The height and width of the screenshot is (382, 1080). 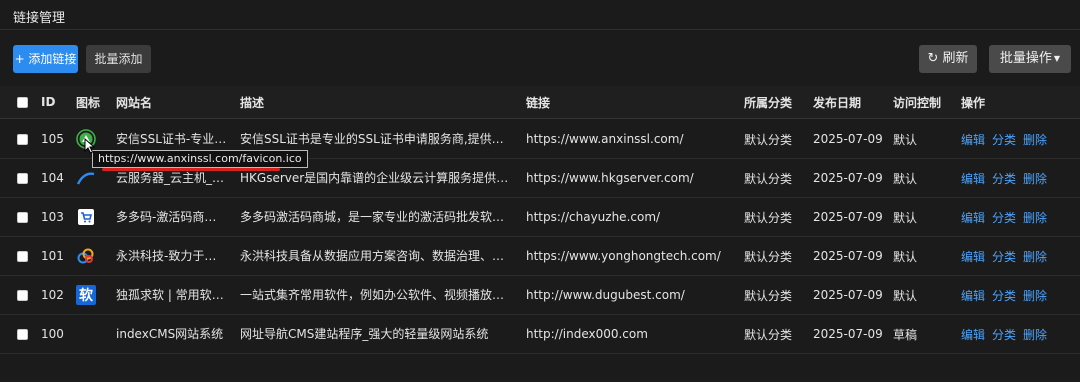 What do you see at coordinates (933, 58) in the screenshot?
I see `refresh-icon: ↻` at bounding box center [933, 58].